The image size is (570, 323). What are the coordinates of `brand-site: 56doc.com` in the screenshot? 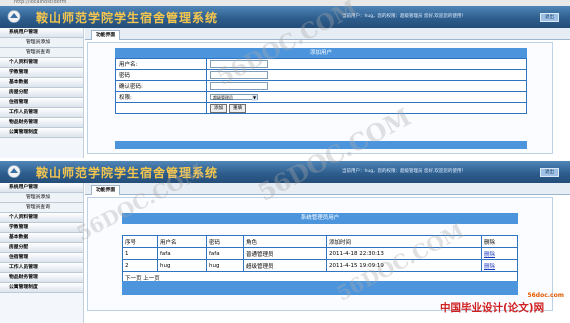 It's located at (545, 295).